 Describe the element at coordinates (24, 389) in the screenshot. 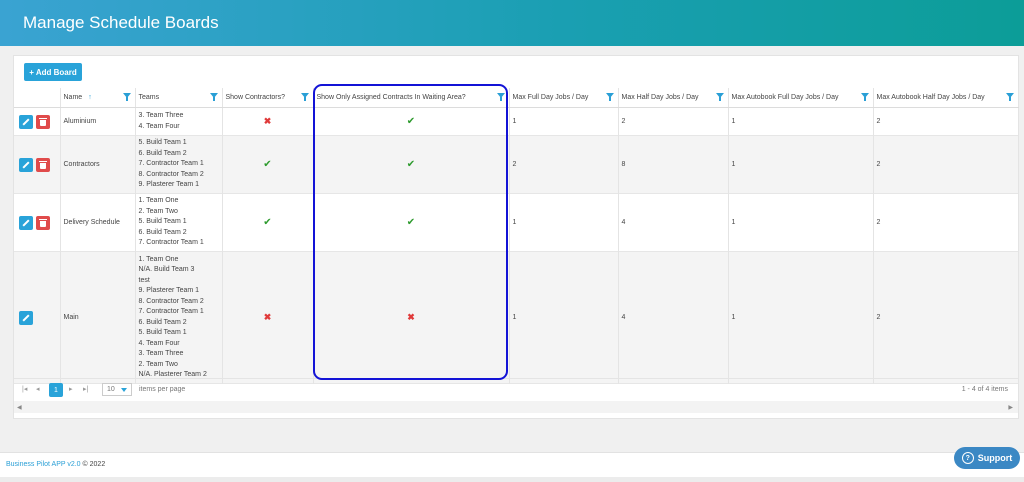

I see `first-page-icon: |◂` at that location.